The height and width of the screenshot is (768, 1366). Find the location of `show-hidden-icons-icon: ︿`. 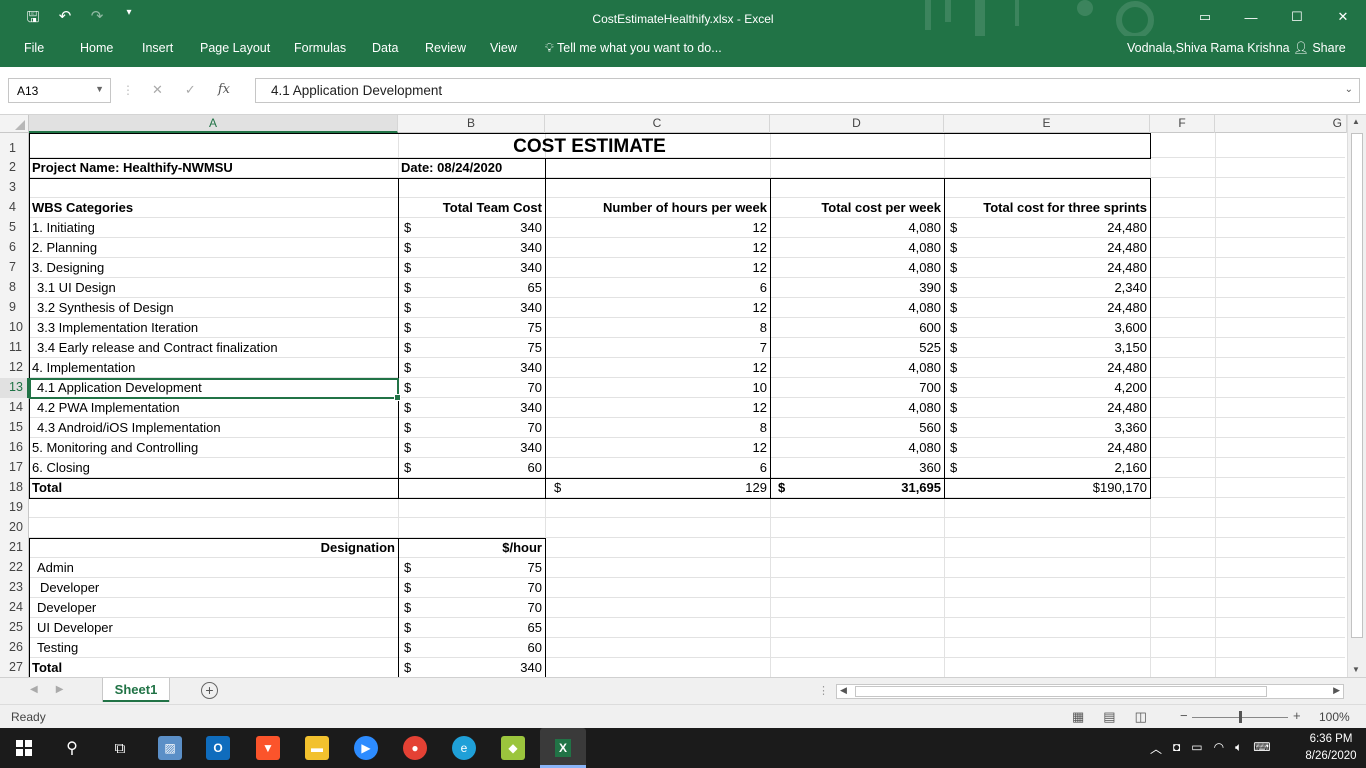

show-hidden-icons-icon: ︿ is located at coordinates (1156, 748).